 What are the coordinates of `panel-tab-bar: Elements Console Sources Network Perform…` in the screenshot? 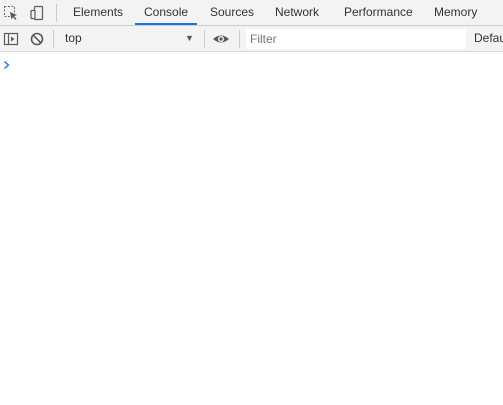 It's located at (251, 13).